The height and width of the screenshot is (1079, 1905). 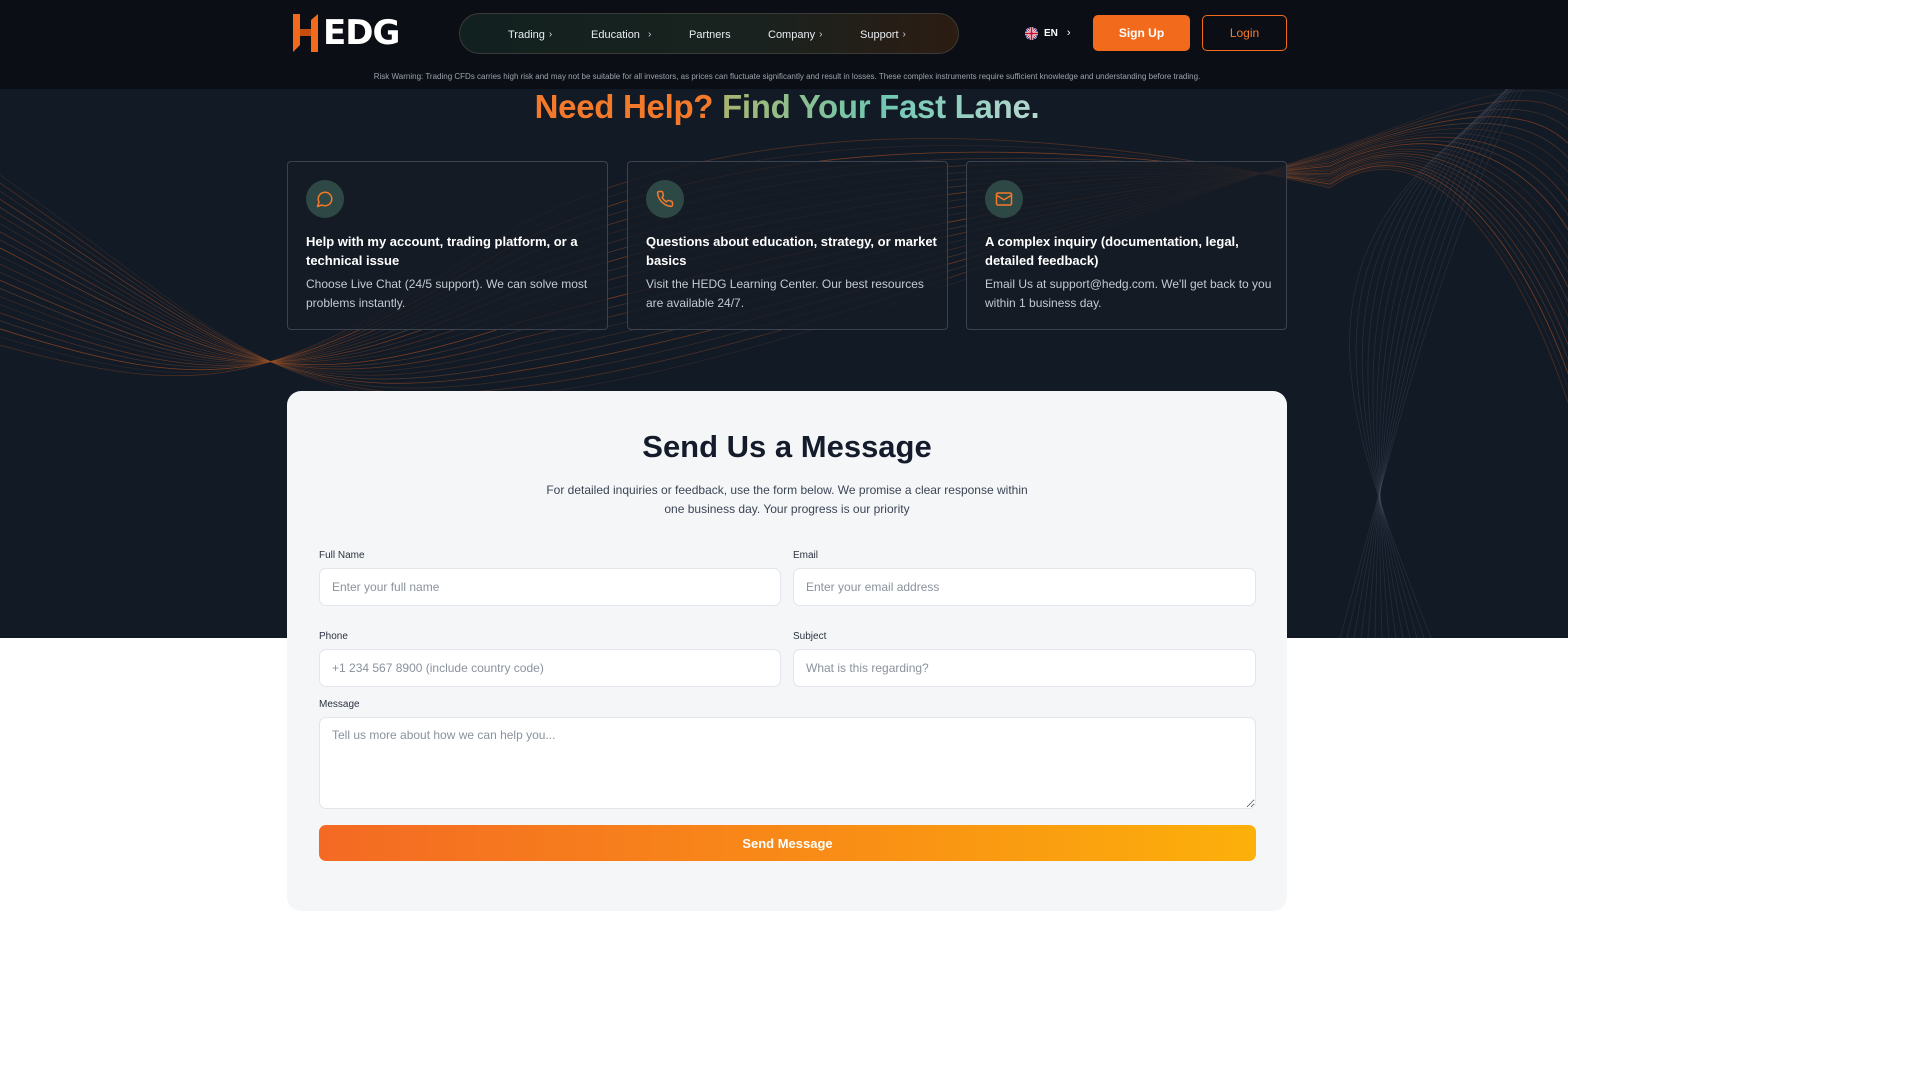 What do you see at coordinates (810, 636) in the screenshot?
I see `subject-label: Subject` at bounding box center [810, 636].